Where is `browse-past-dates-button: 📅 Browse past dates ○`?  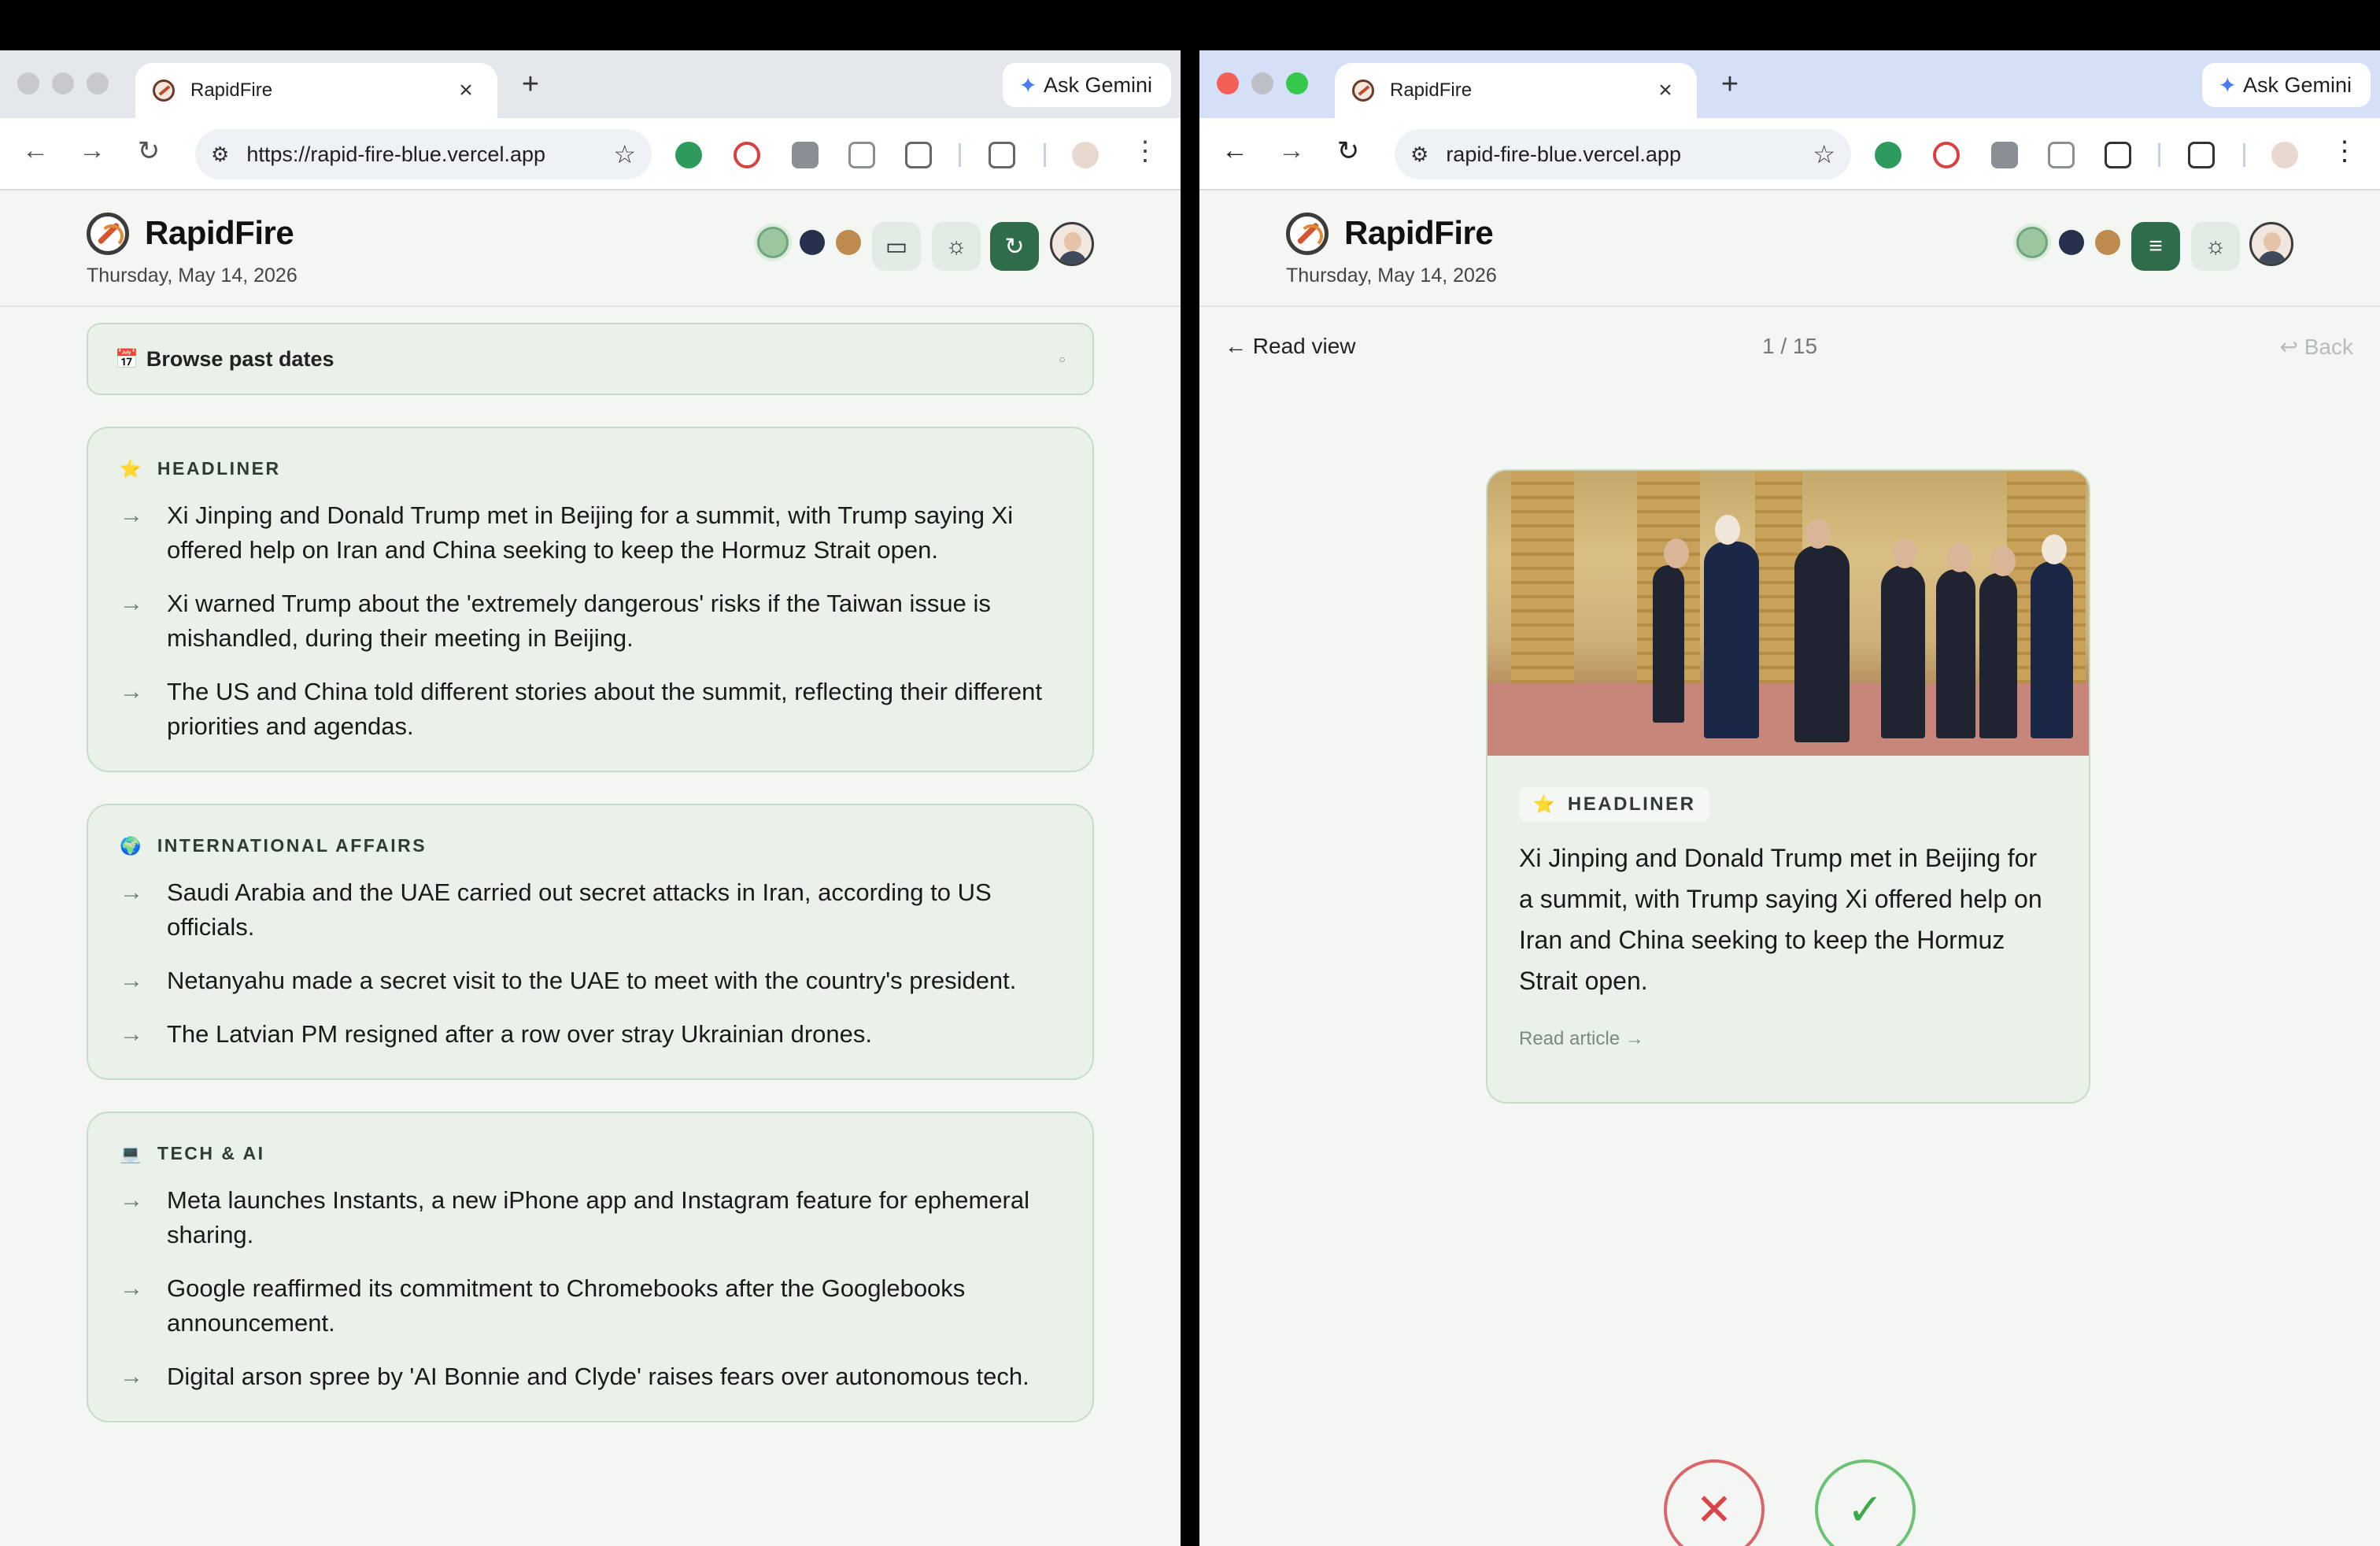 browse-past-dates-button: 📅 Browse past dates ○ is located at coordinates (590, 359).